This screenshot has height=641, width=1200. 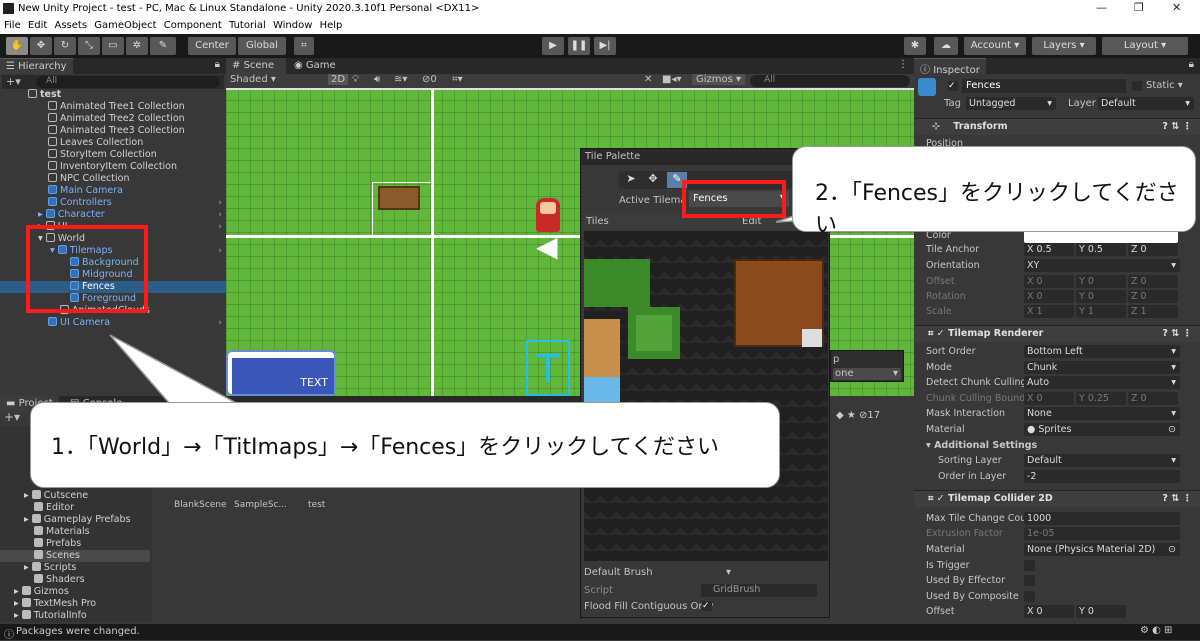 What do you see at coordinates (113, 131) in the screenshot?
I see `hierarchy-item: Animated Tree3 Collection` at bounding box center [113, 131].